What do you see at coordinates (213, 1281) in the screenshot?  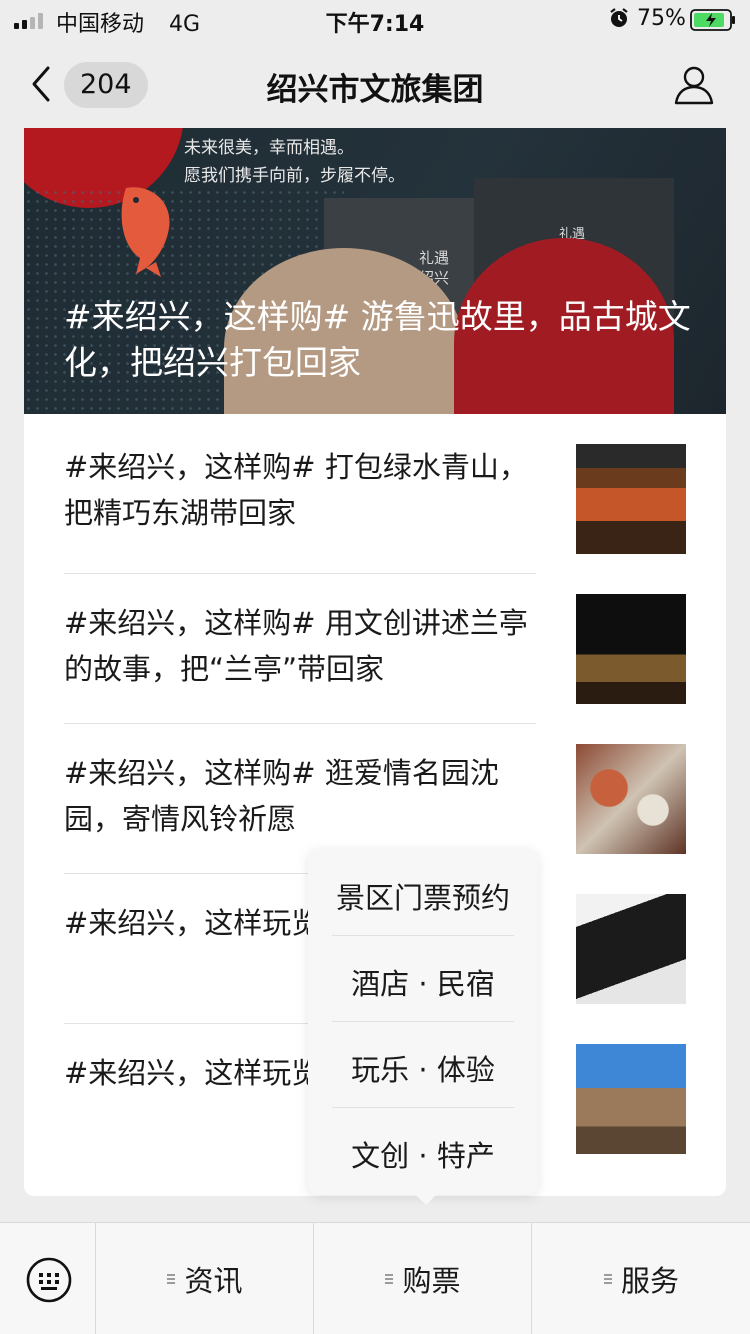 I see `menu-news-label: 资讯` at bounding box center [213, 1281].